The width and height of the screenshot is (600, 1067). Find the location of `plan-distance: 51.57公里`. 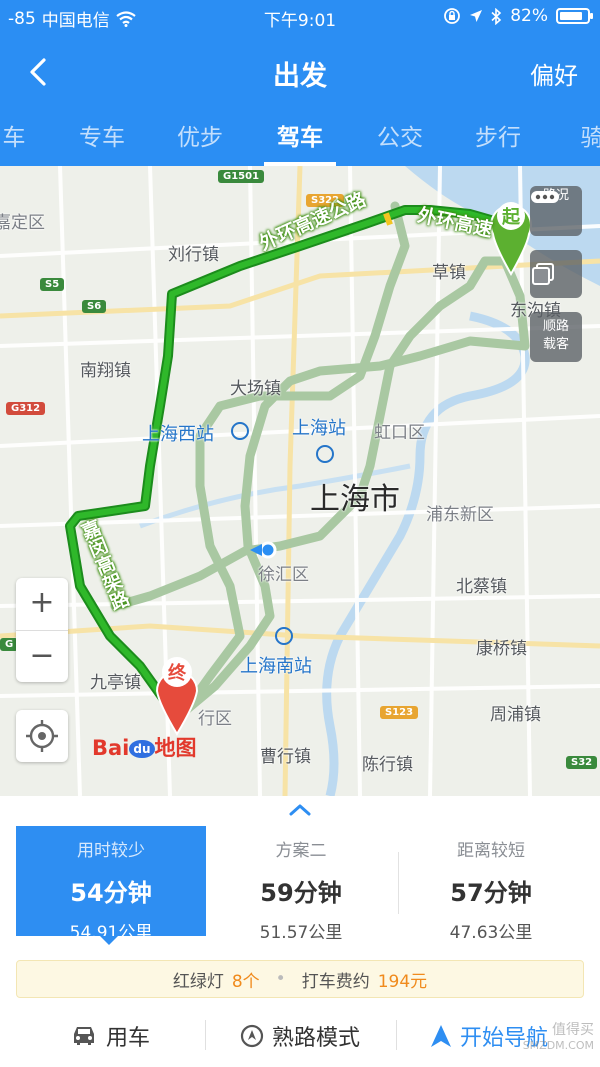

plan-distance: 51.57公里 is located at coordinates (301, 933).